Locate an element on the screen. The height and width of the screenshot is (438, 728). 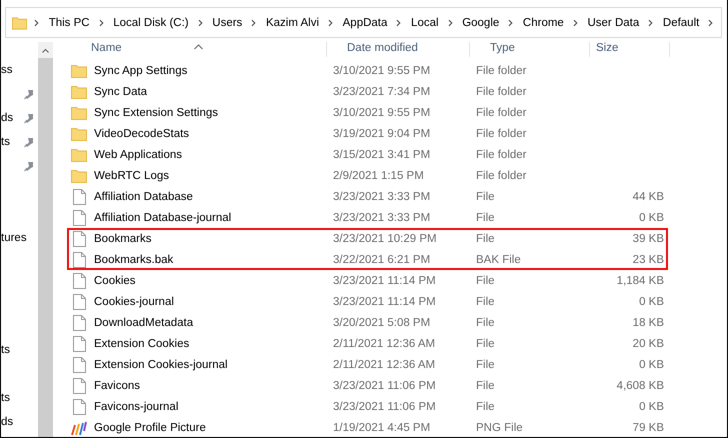
column-header: Type is located at coordinates (530, 49).